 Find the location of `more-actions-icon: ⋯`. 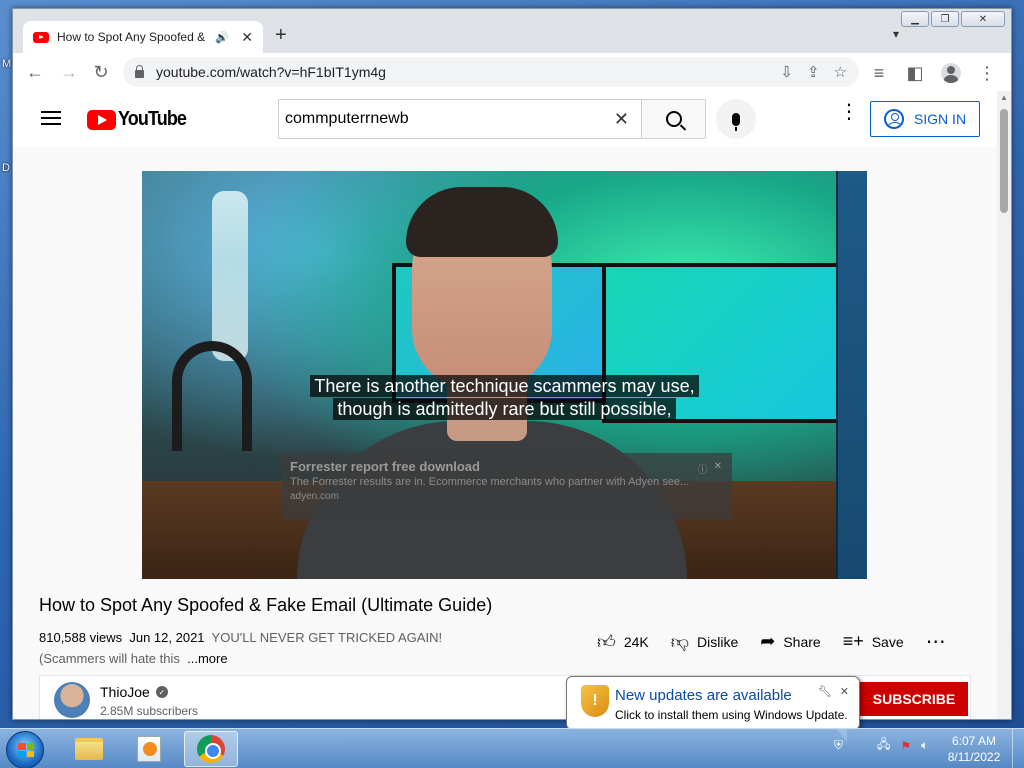

more-actions-icon: ⋯ is located at coordinates (936, 641).